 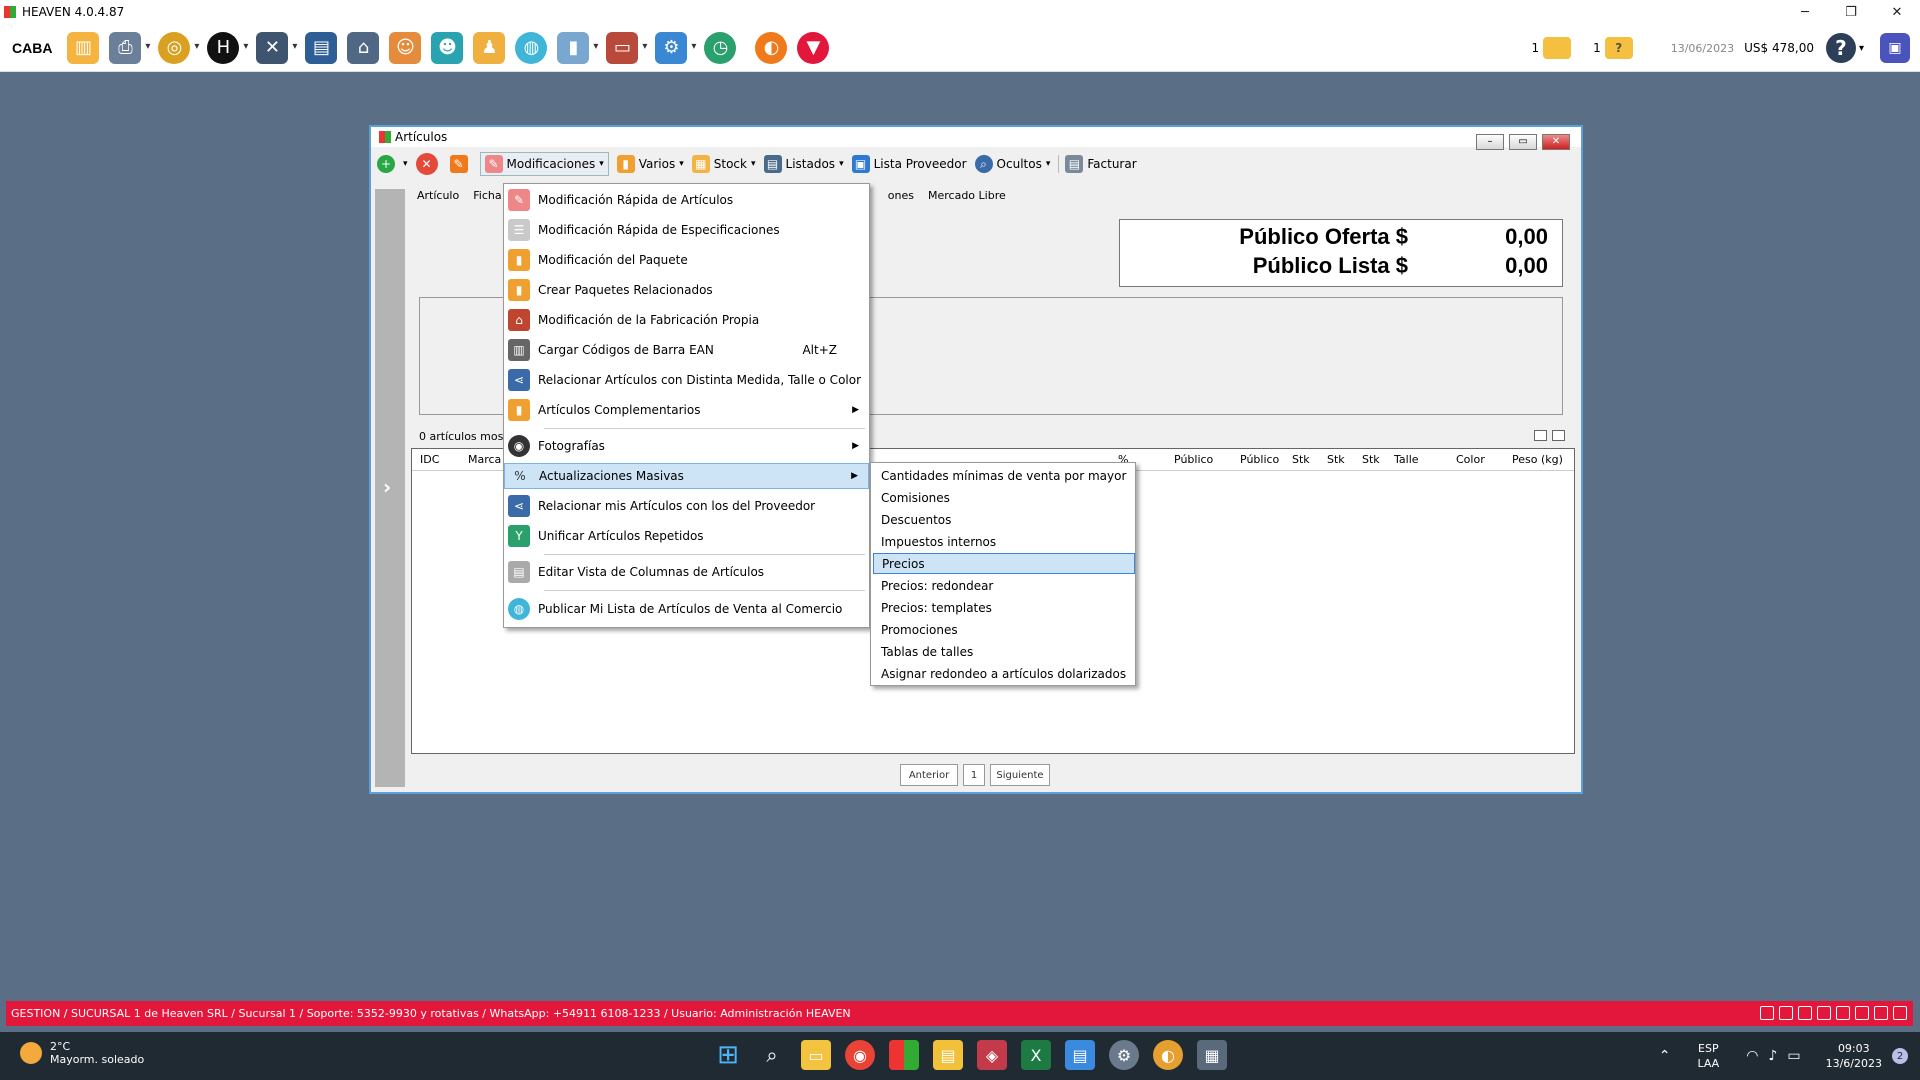 What do you see at coordinates (723, 164) in the screenshot?
I see `stock-menu: ▦ Stock ▾` at bounding box center [723, 164].